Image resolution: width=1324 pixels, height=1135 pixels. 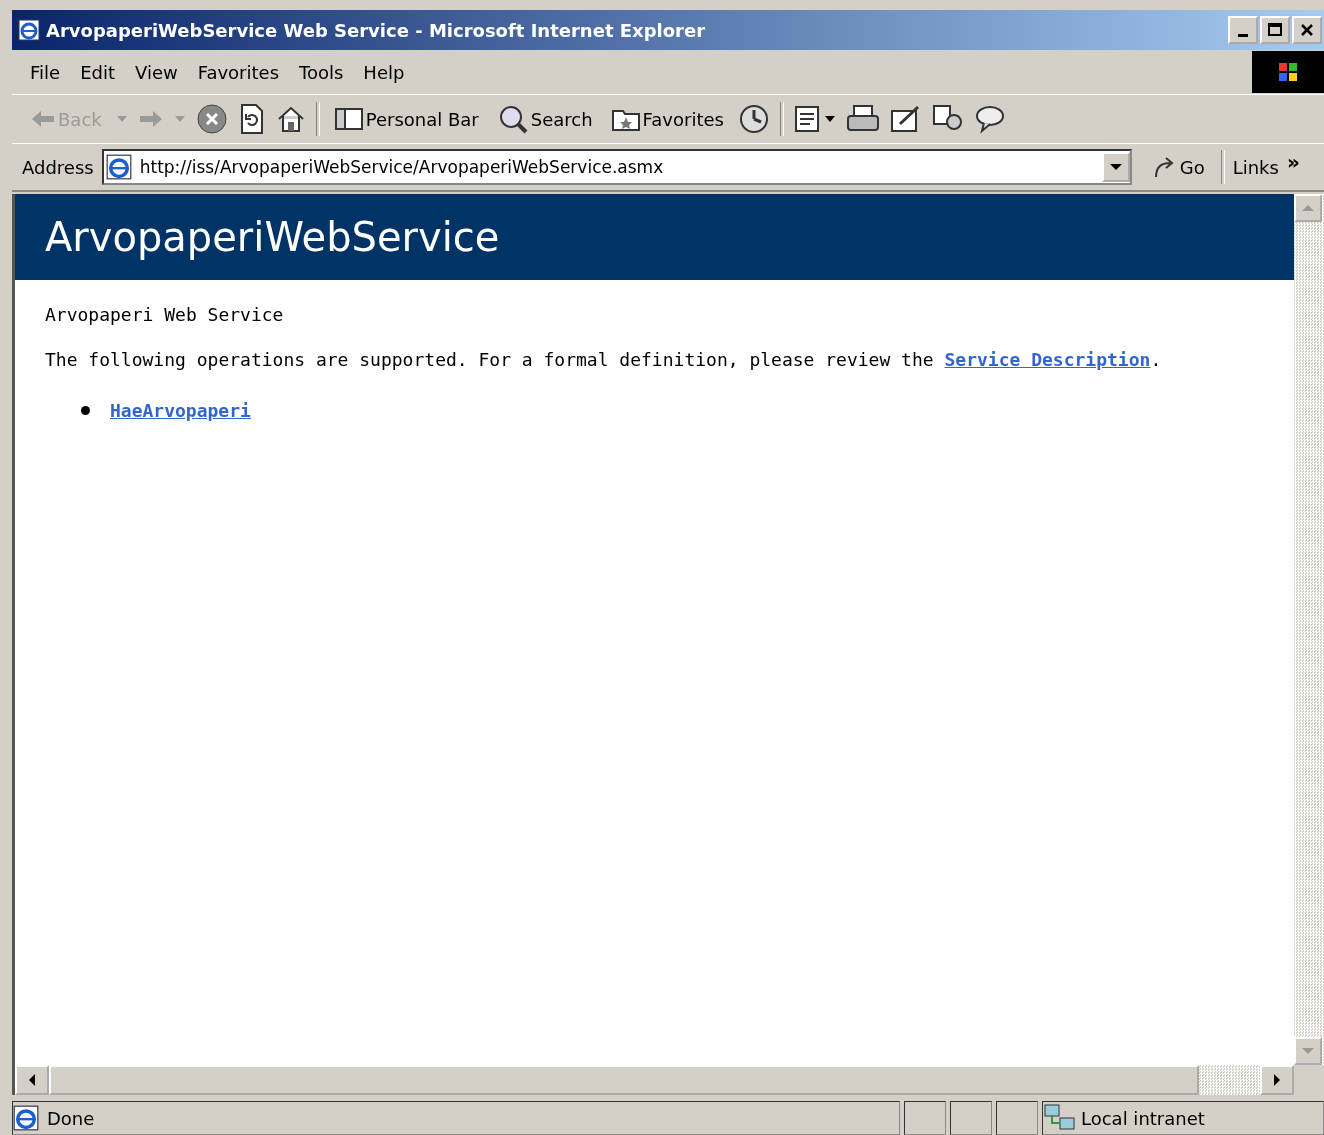 I want to click on favorites-button: Favorites, so click(x=667, y=119).